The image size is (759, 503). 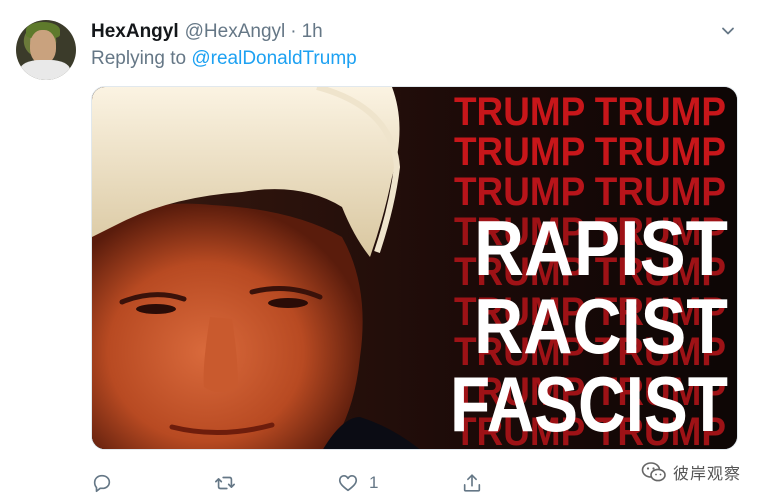 I want to click on timestamp: 1h, so click(x=312, y=32).